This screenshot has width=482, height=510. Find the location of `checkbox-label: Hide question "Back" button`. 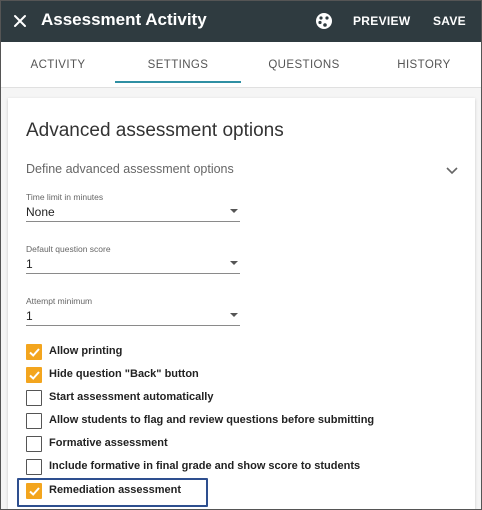

checkbox-label: Hide question "Back" button is located at coordinates (124, 374).